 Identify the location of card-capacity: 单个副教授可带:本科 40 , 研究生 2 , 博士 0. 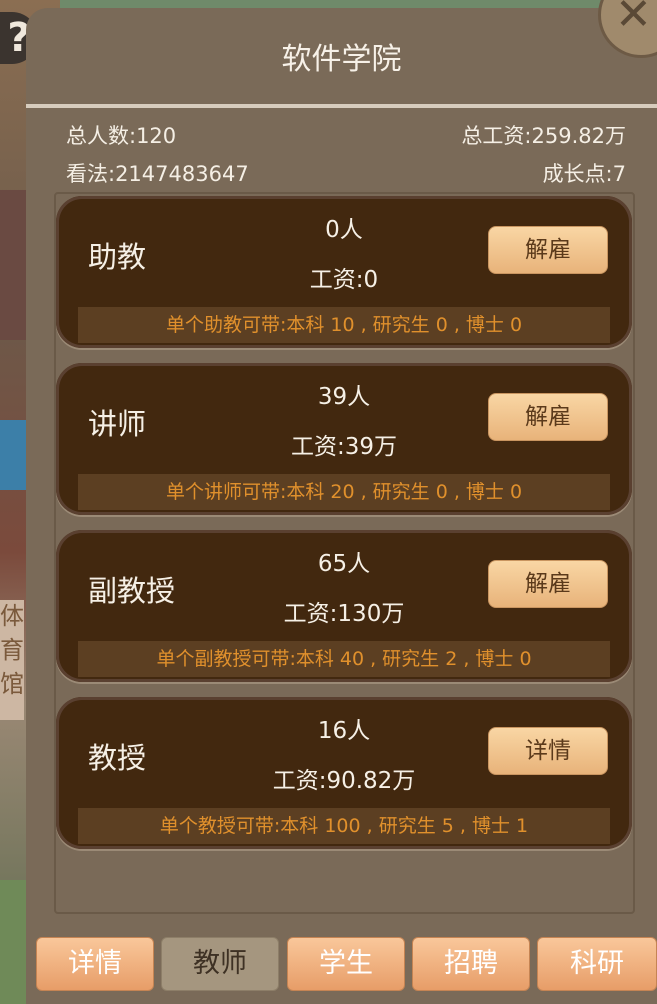
(344, 659).